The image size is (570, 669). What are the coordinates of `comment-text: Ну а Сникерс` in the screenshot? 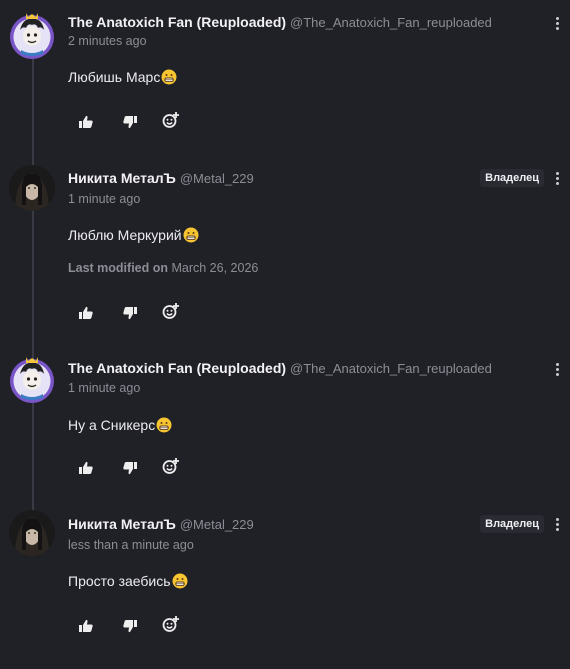 It's located at (112, 425).